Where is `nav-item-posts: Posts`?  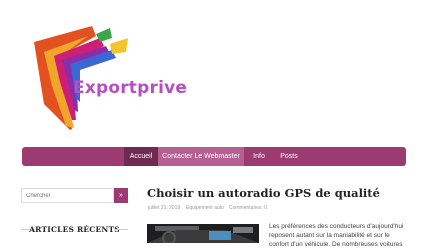
nav-item-posts: Posts is located at coordinates (289, 156).